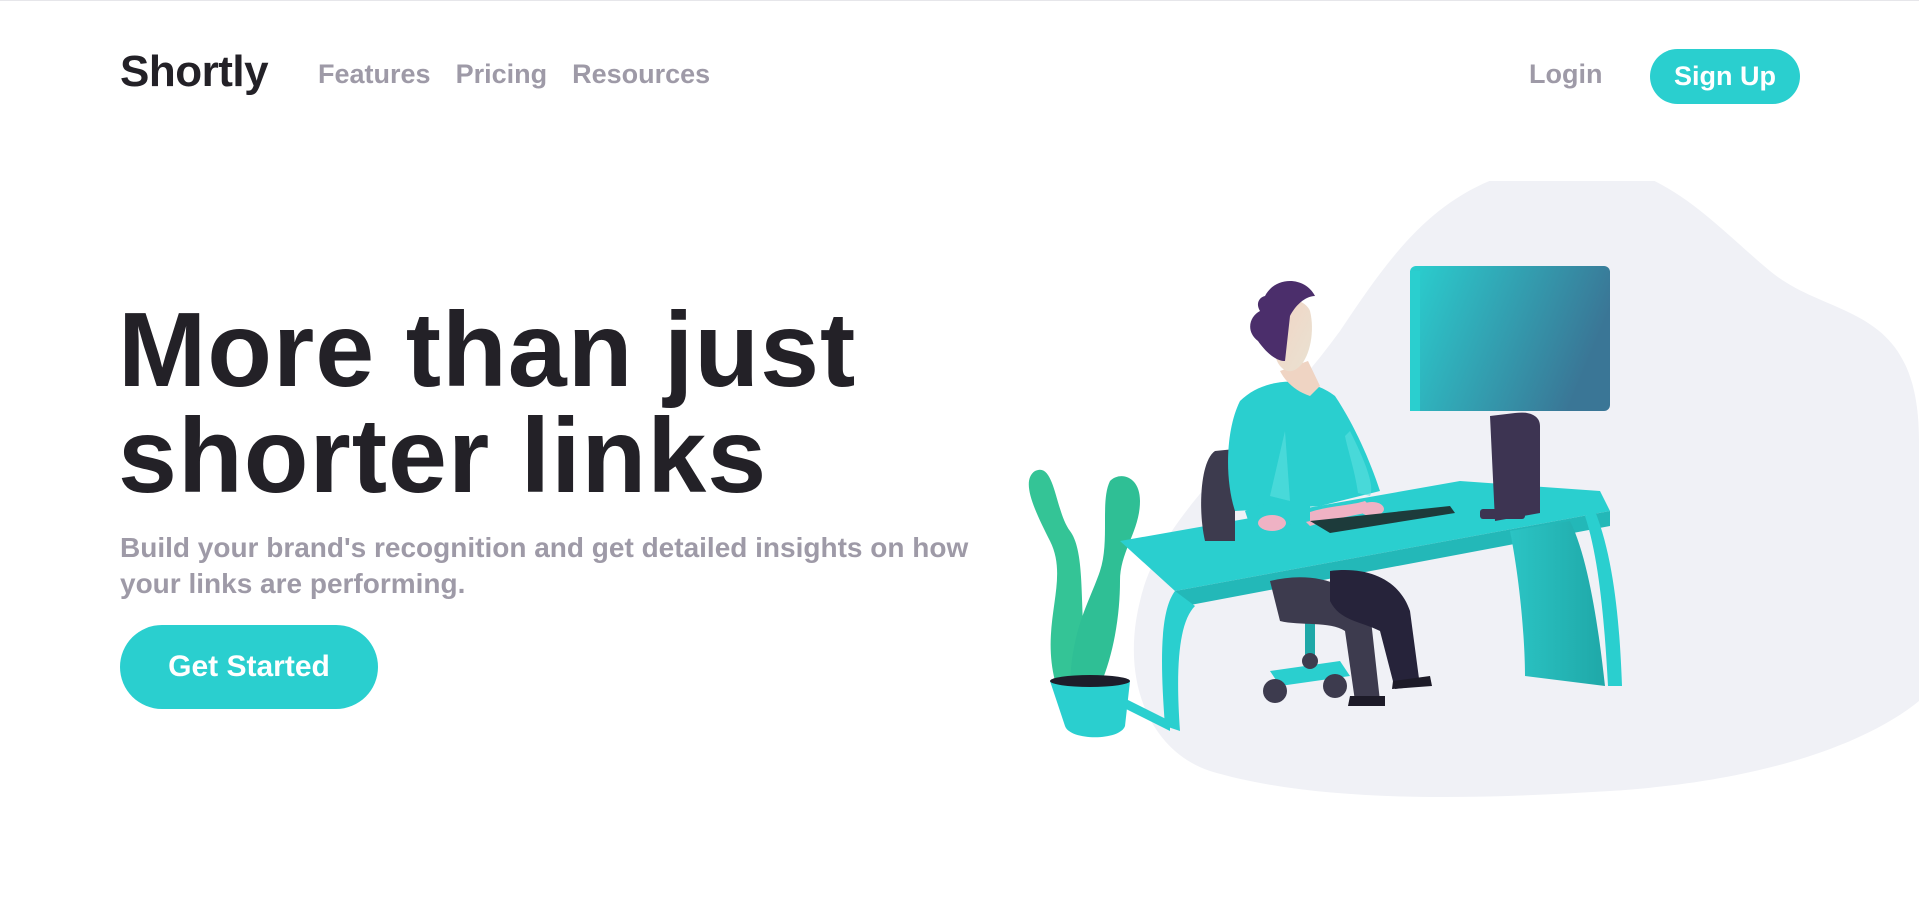  I want to click on login-link: Login, so click(1565, 74).